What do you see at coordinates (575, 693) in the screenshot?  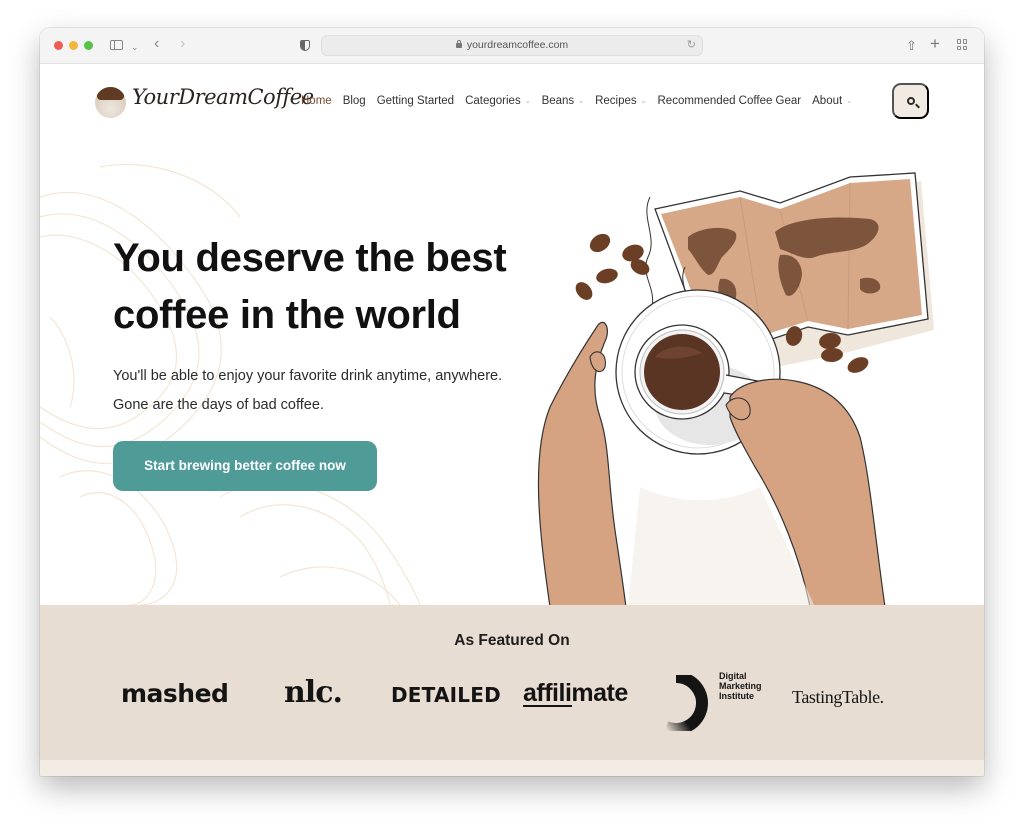 I see `brand-logo-affilimate: affilimate` at bounding box center [575, 693].